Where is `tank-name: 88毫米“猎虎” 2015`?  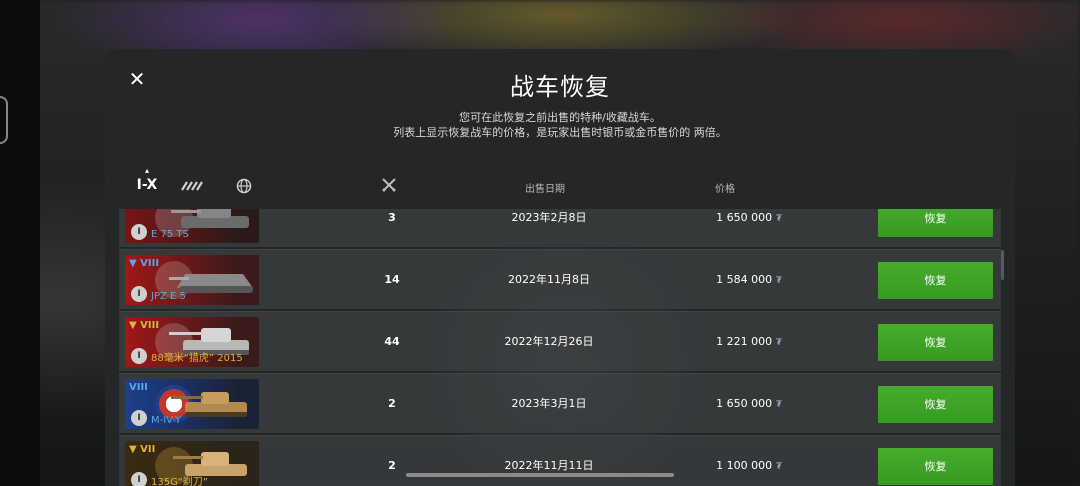
tank-name: 88毫米“猎虎” 2015 is located at coordinates (197, 358).